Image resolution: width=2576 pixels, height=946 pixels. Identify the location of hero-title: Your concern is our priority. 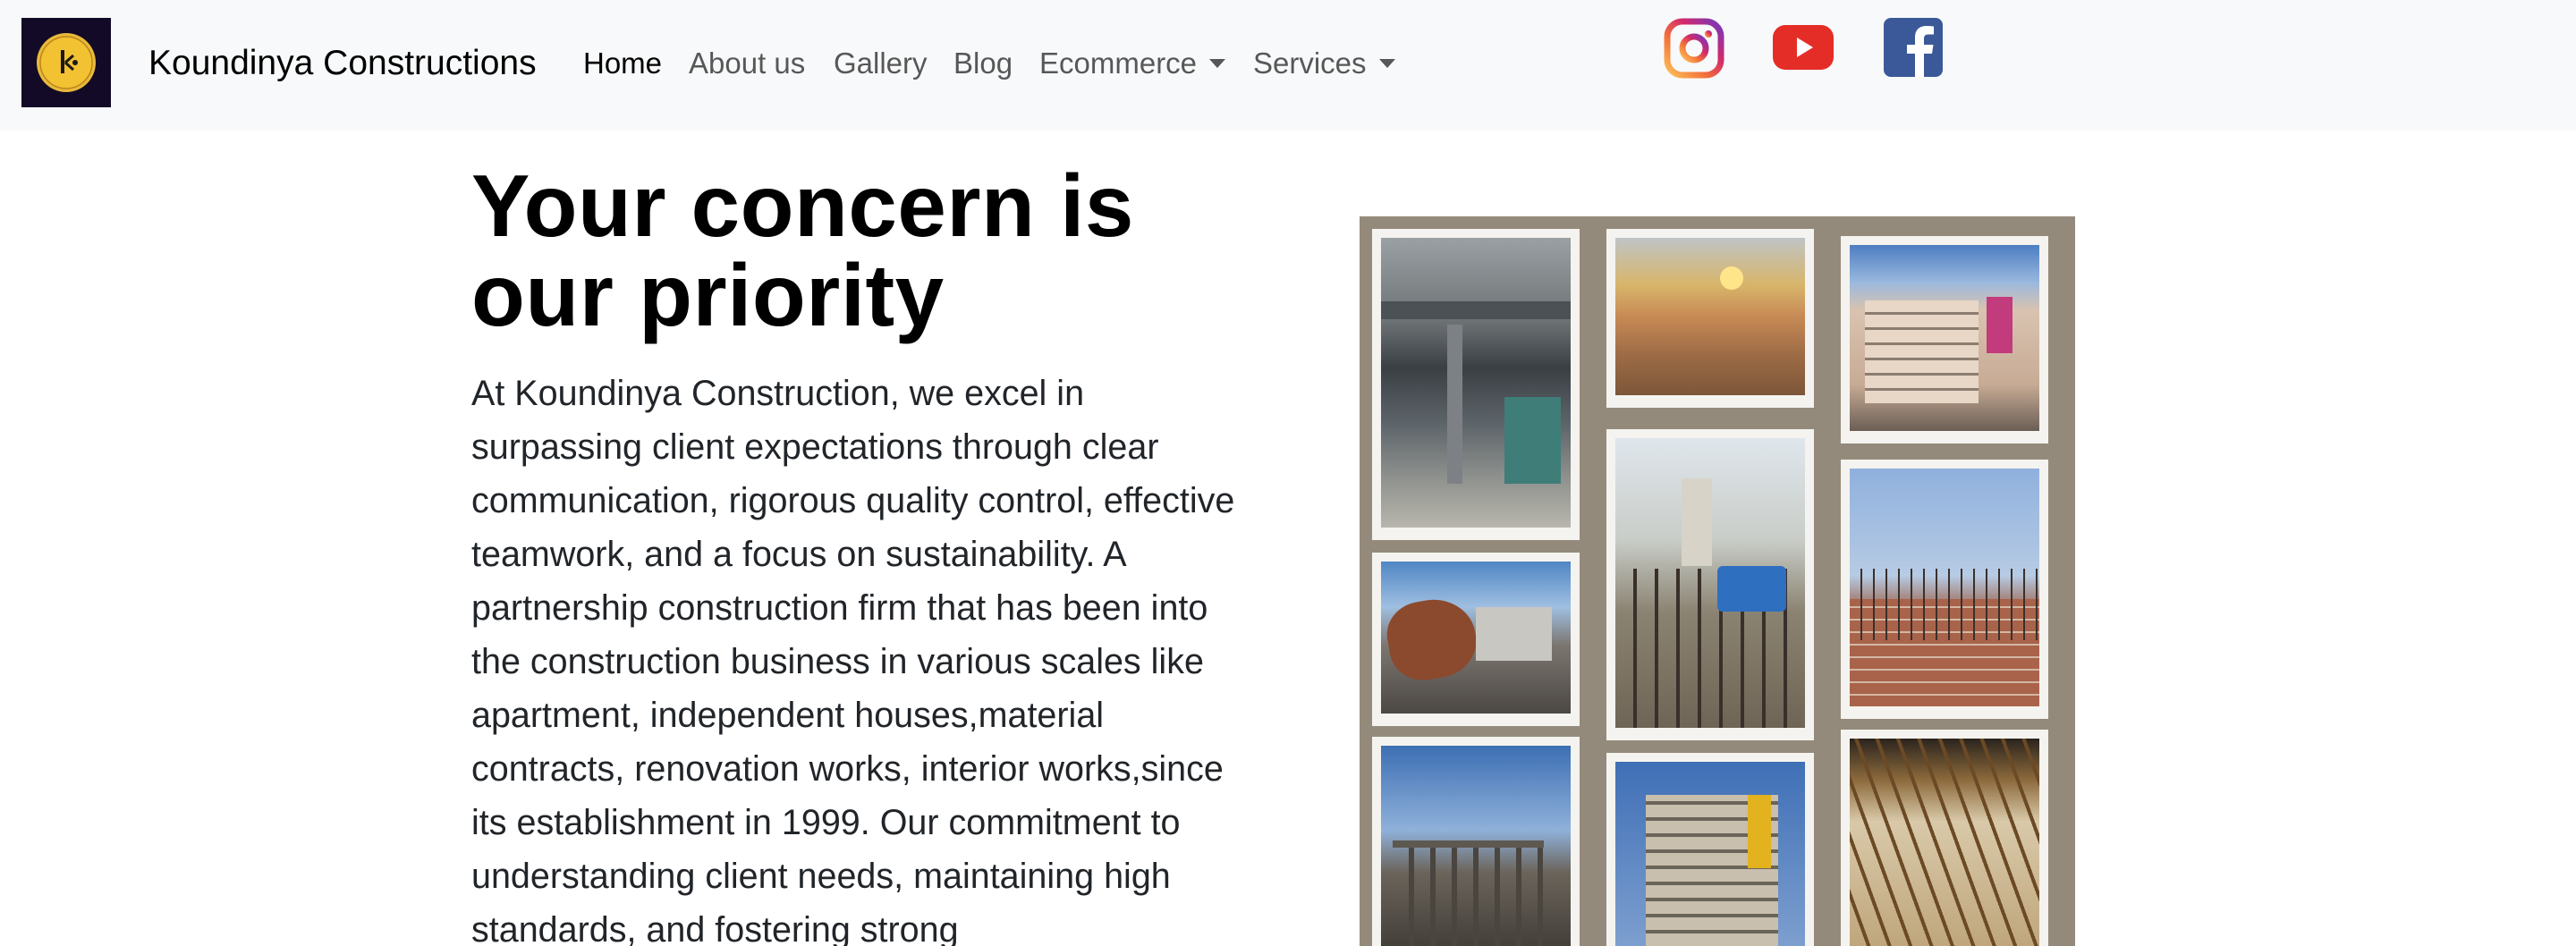
(802, 250).